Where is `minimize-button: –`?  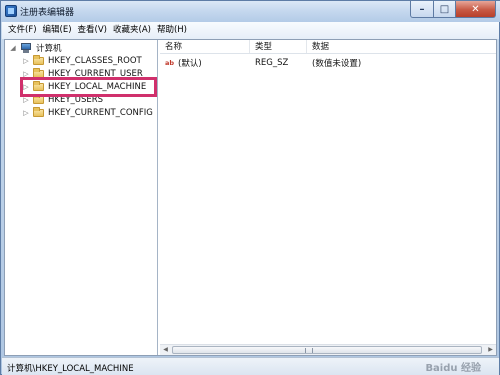
minimize-button: – is located at coordinates (422, 9).